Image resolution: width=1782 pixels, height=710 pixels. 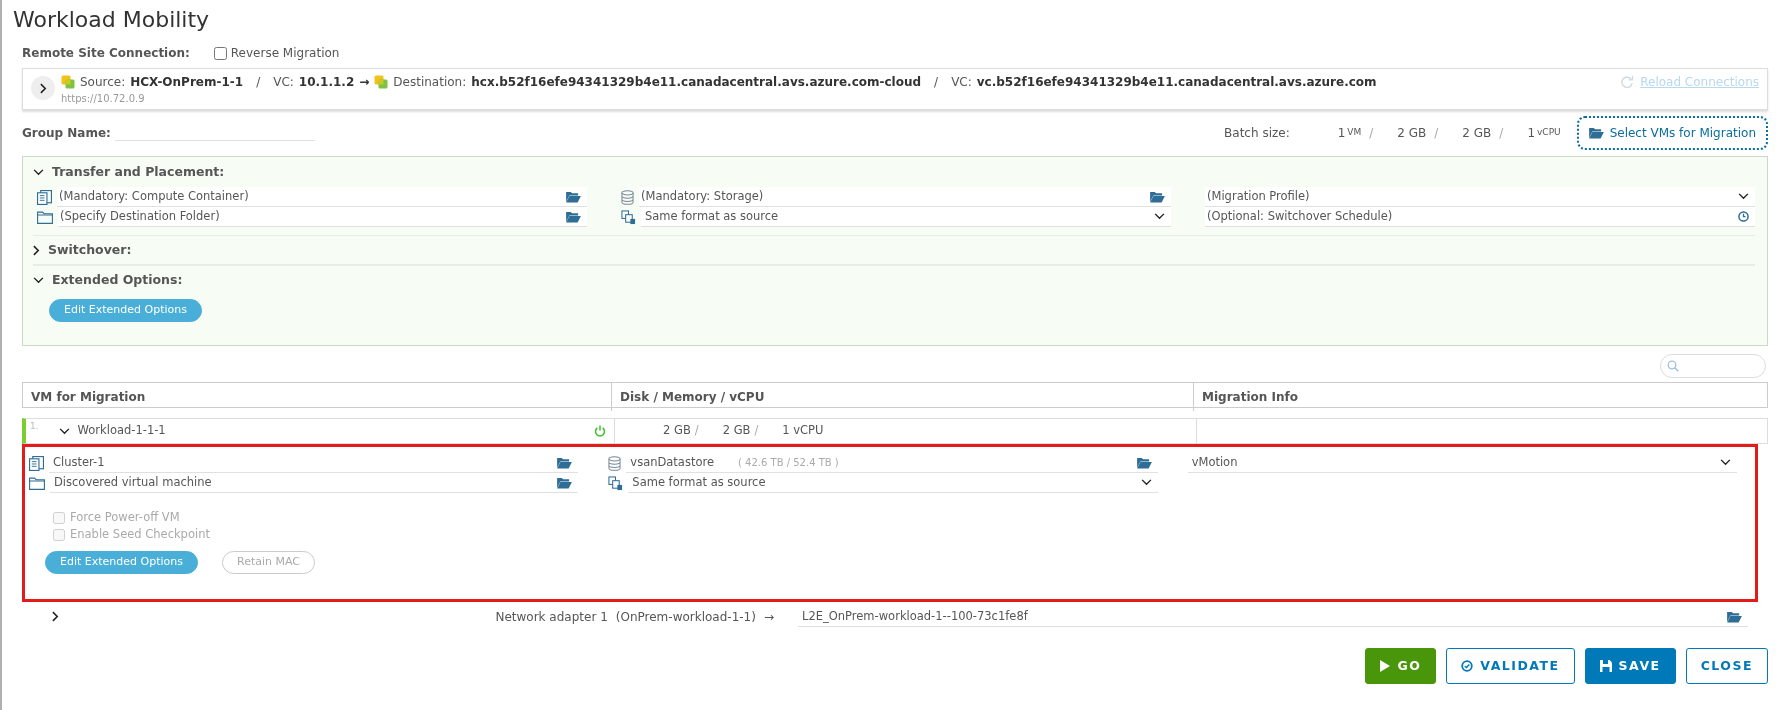 What do you see at coordinates (140, 534) in the screenshot?
I see `option-label: Enable Seed Checkpoint` at bounding box center [140, 534].